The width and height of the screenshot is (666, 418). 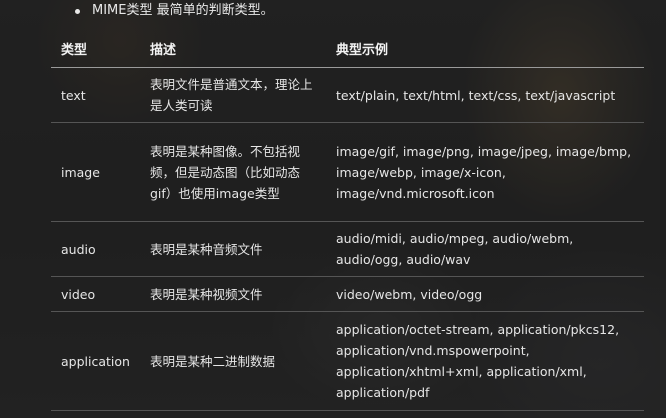 What do you see at coordinates (95, 294) in the screenshot?
I see `cell-type: video` at bounding box center [95, 294].